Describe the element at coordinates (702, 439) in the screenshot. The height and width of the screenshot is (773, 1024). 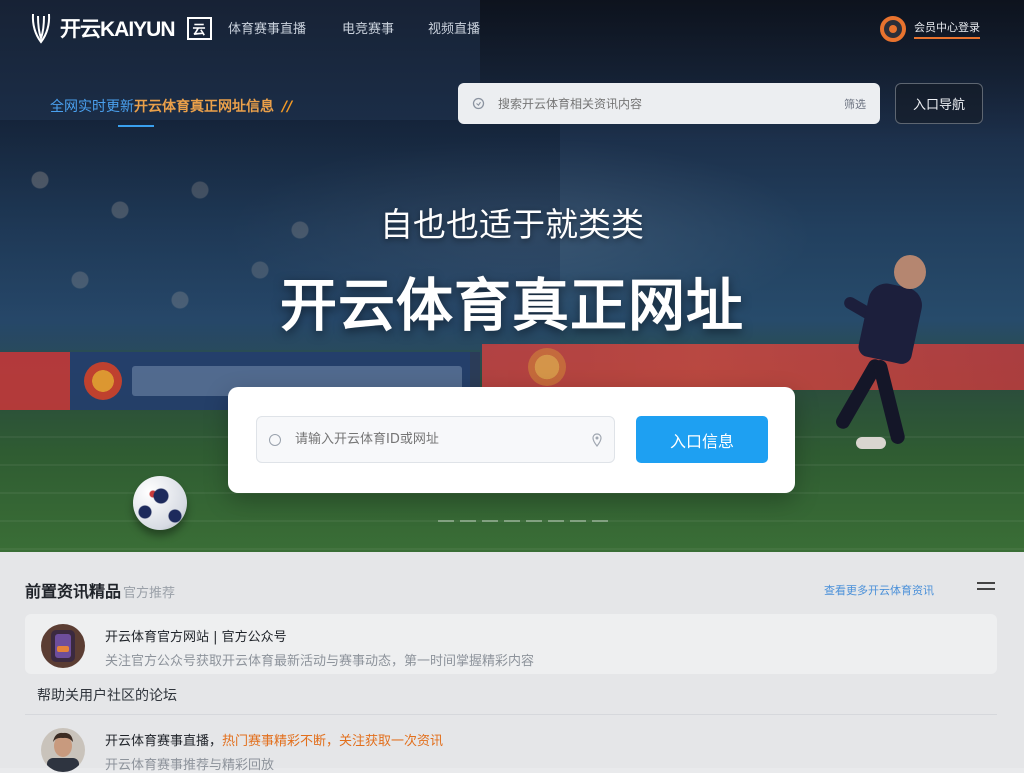
I see `search-submit-button: 入口信息` at that location.